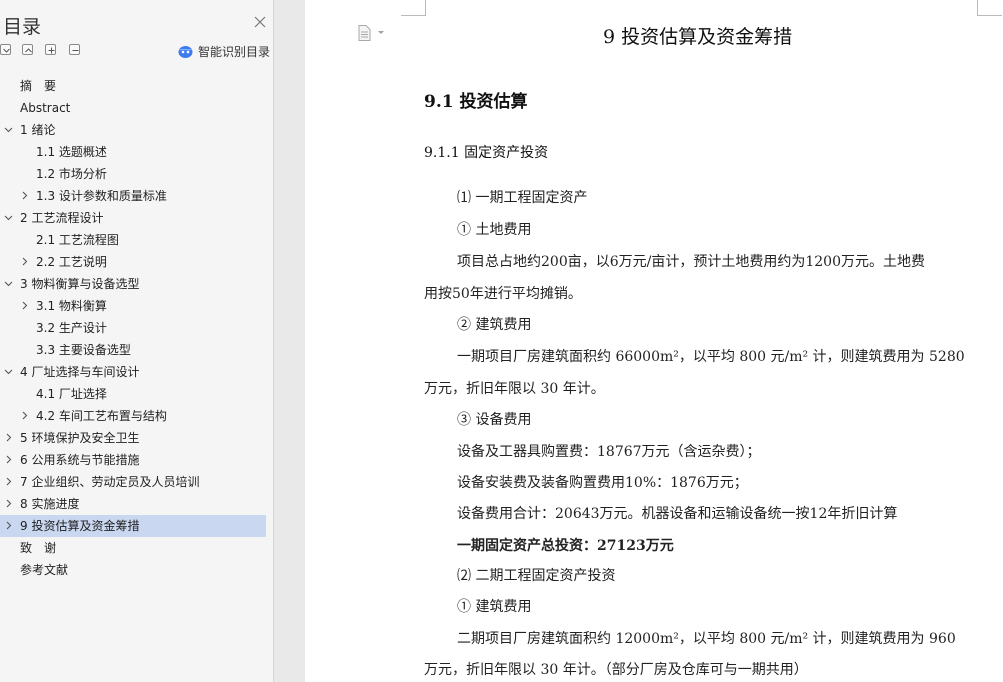 This screenshot has width=1003, height=682. What do you see at coordinates (514, 389) in the screenshot?
I see `paragraph-line: 万元，折旧年限以 30 年计。` at bounding box center [514, 389].